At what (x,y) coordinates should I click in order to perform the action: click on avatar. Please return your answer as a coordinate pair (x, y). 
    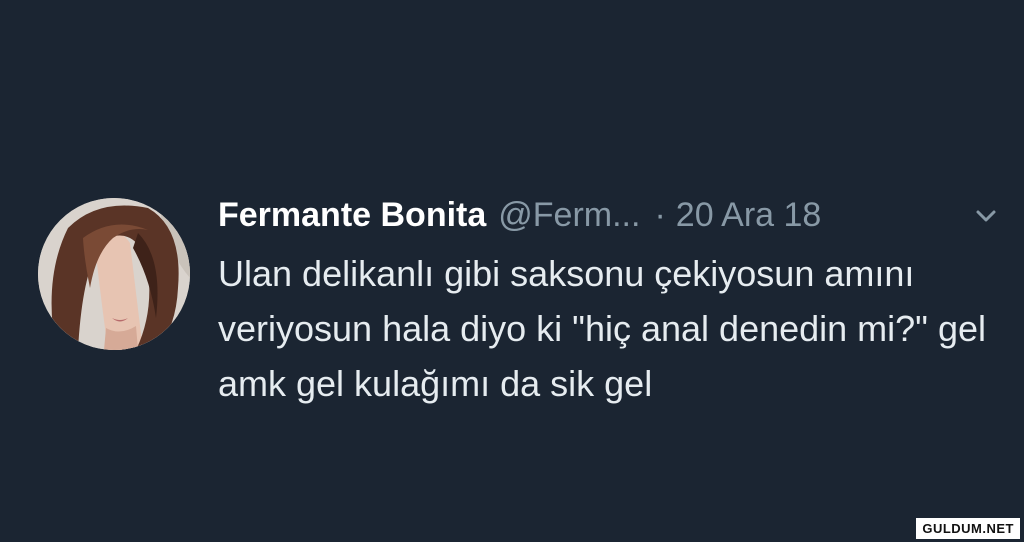
    Looking at the image, I should click on (114, 274).